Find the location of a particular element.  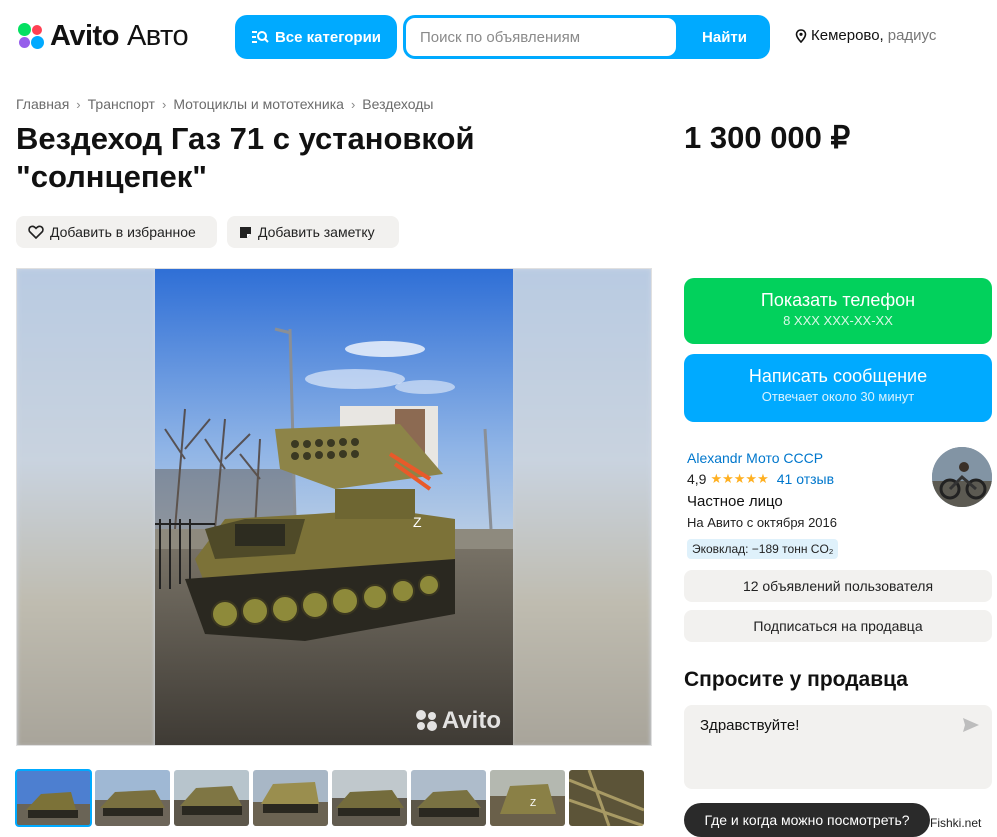

show-phone-button: Показать телефон 8 XXX XXX-XX-XX is located at coordinates (838, 311).